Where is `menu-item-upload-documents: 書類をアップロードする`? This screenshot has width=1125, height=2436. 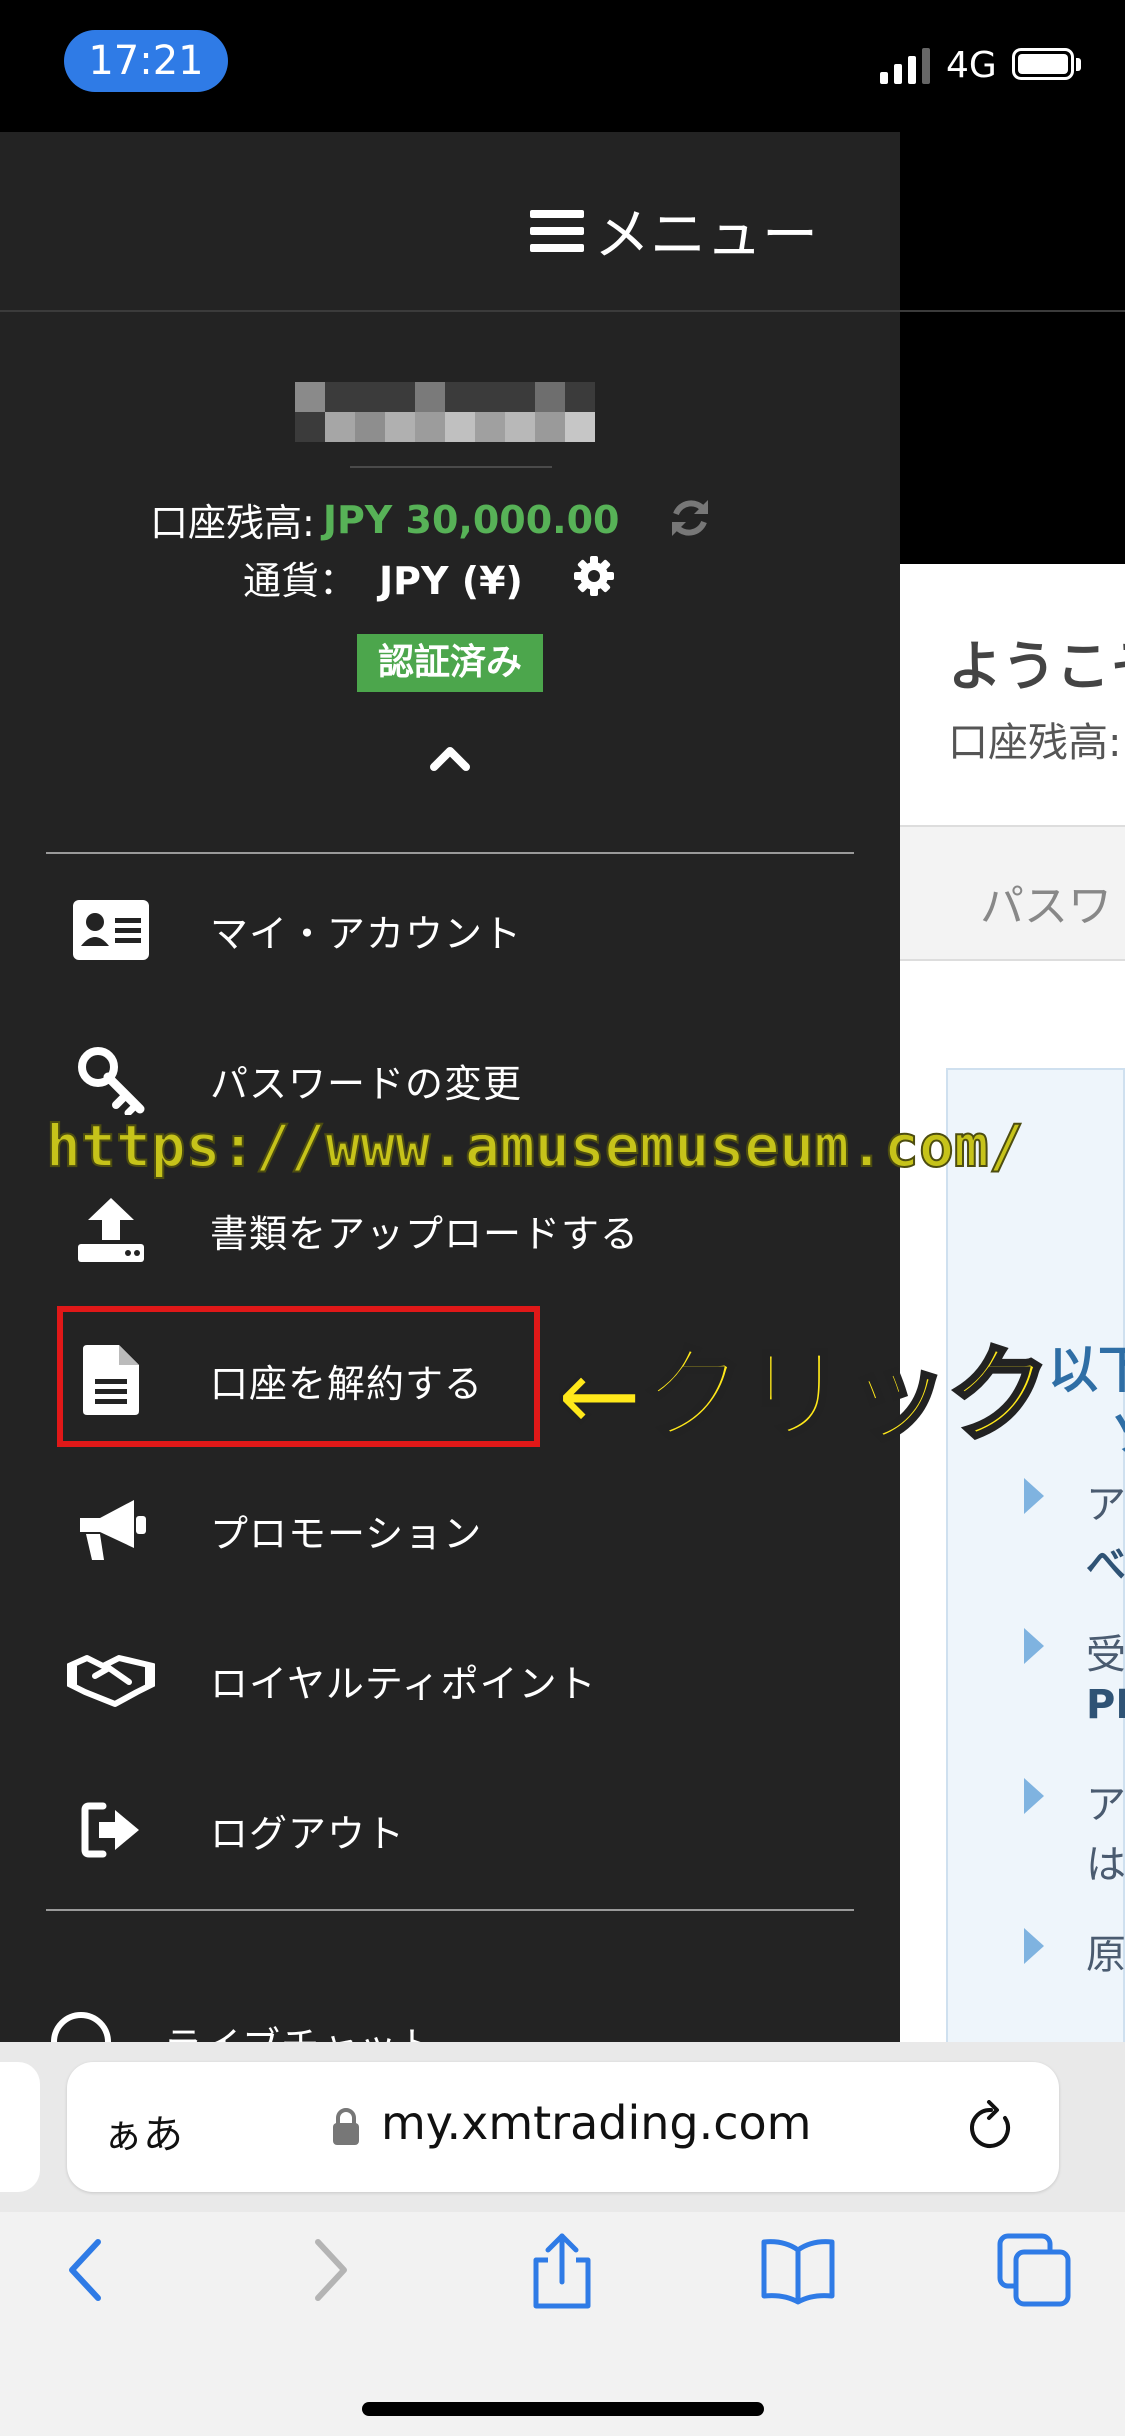
menu-item-upload-documents: 書類をアップロードする is located at coordinates (450, 1230).